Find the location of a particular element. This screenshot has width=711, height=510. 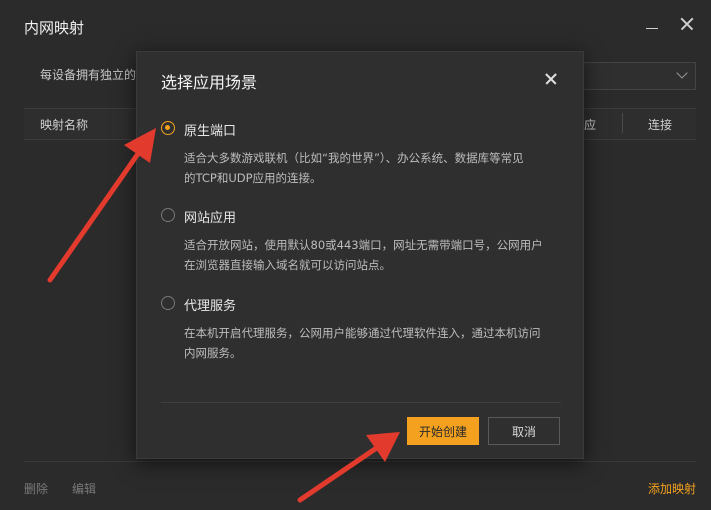

option-description-line: 在浏览器直接输入域名就可以访问站点。 is located at coordinates (287, 265).